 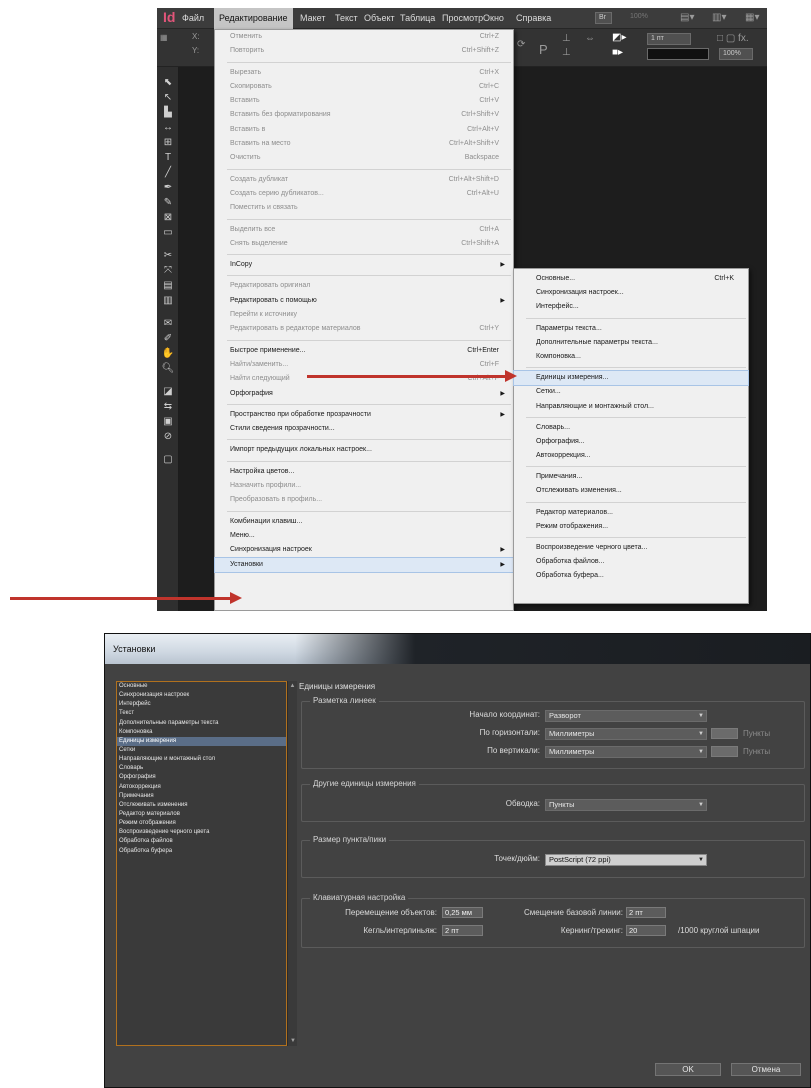 I want to click on category-item: Сетки, so click(x=201, y=750).